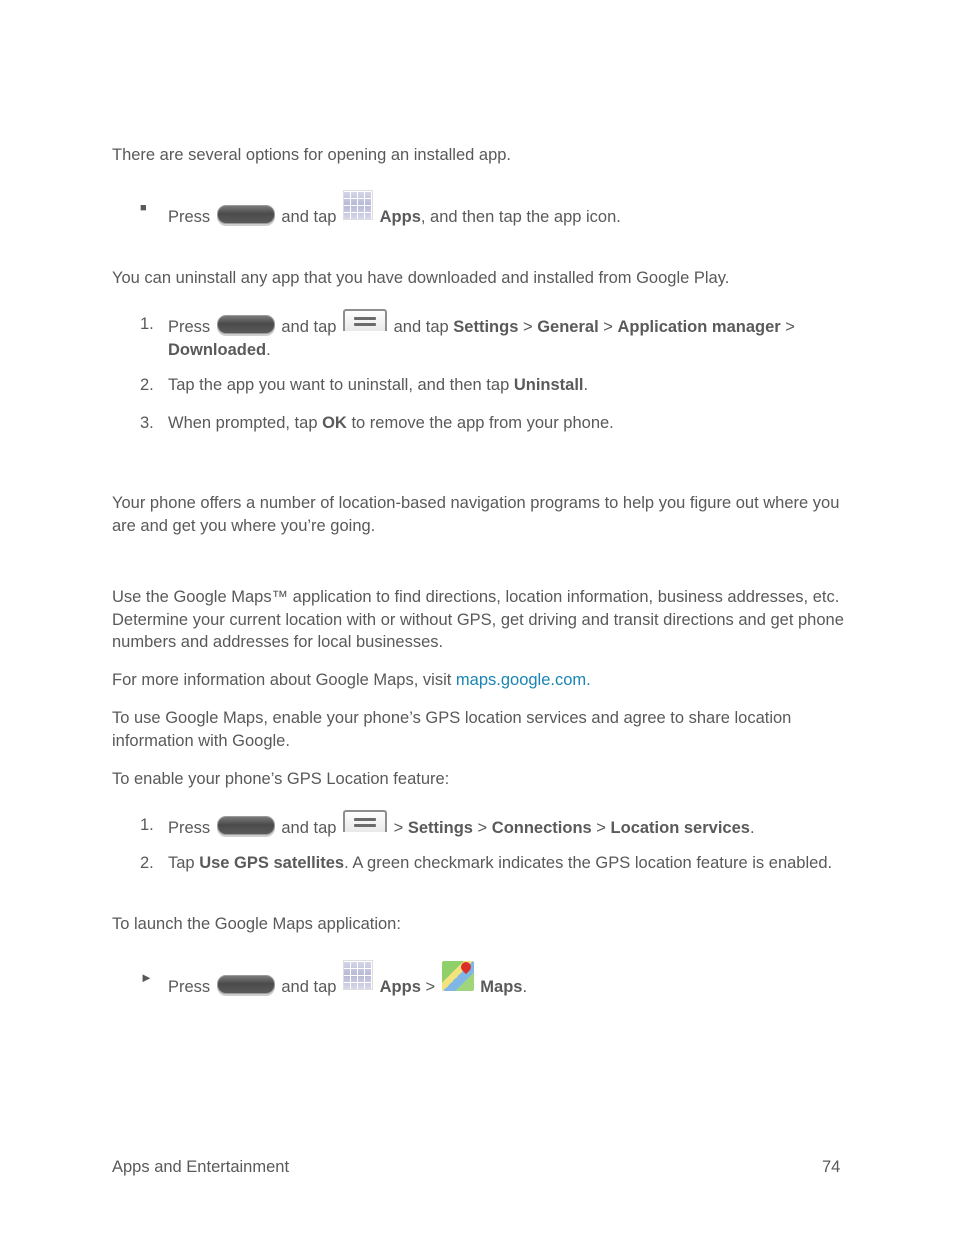 Image resolution: width=954 pixels, height=1235 pixels. Describe the element at coordinates (147, 423) in the screenshot. I see `step-number: 3.` at that location.